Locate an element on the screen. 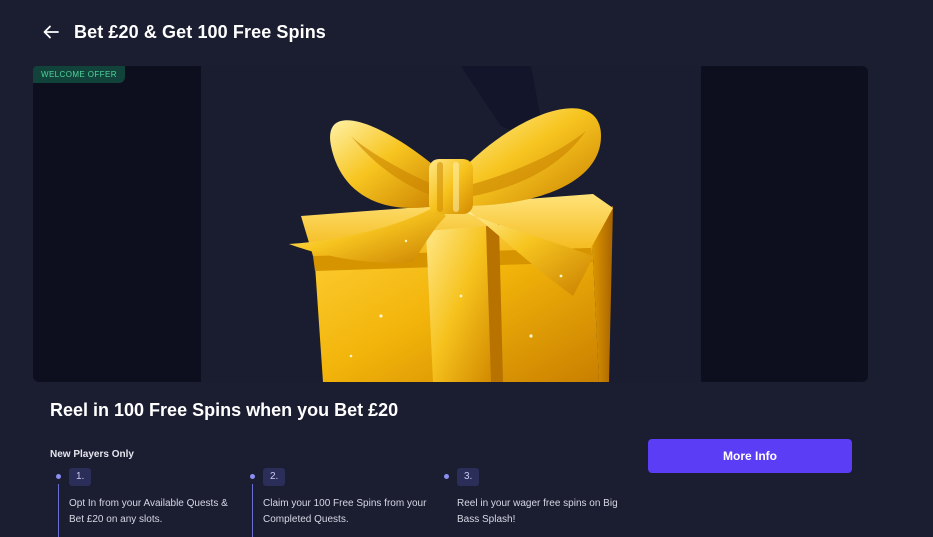  step-number: 2. is located at coordinates (274, 477).